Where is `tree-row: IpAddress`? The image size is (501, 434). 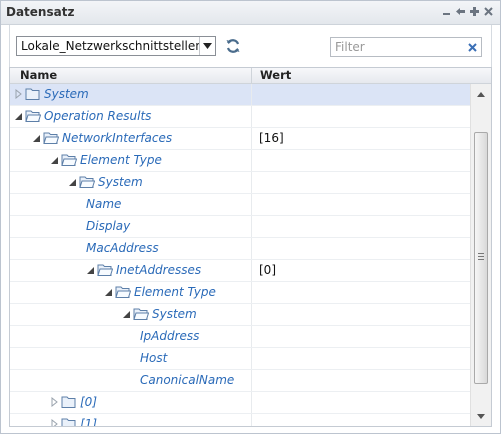
tree-row: IpAddress is located at coordinates (240, 337).